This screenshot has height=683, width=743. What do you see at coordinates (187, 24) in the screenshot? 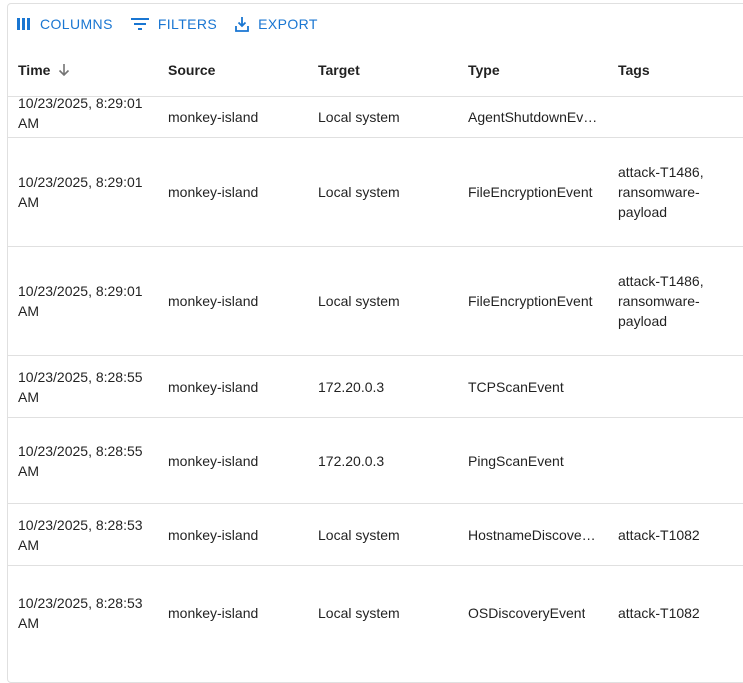
I see `filters-label: FILTERS` at bounding box center [187, 24].